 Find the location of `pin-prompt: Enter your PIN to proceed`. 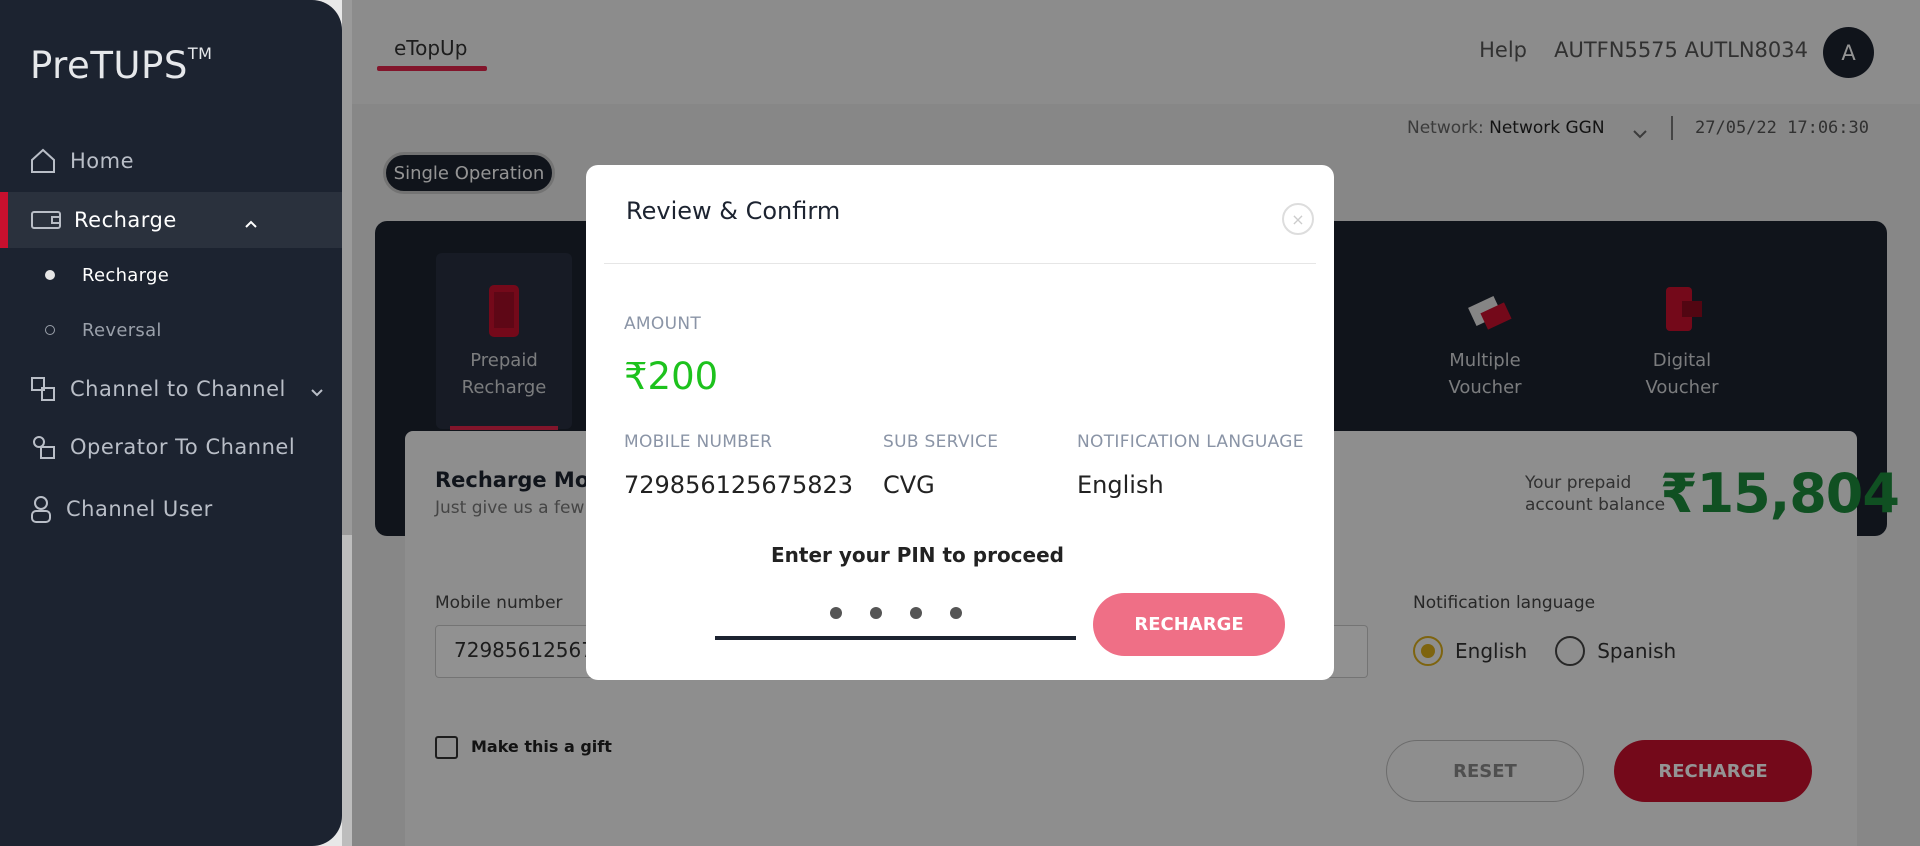

pin-prompt: Enter your PIN to proceed is located at coordinates (917, 555).